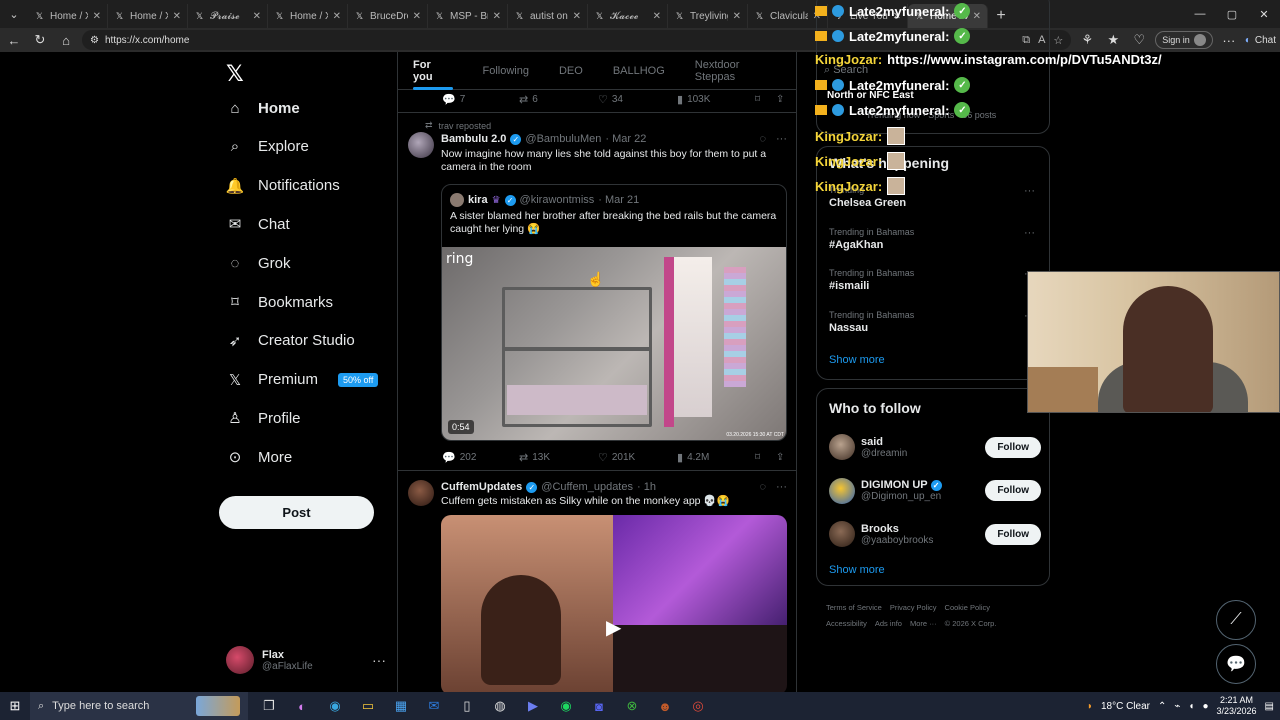 This screenshot has width=1280, height=720. What do you see at coordinates (368, 706) in the screenshot?
I see `file-explorer-icon: ▭` at bounding box center [368, 706].